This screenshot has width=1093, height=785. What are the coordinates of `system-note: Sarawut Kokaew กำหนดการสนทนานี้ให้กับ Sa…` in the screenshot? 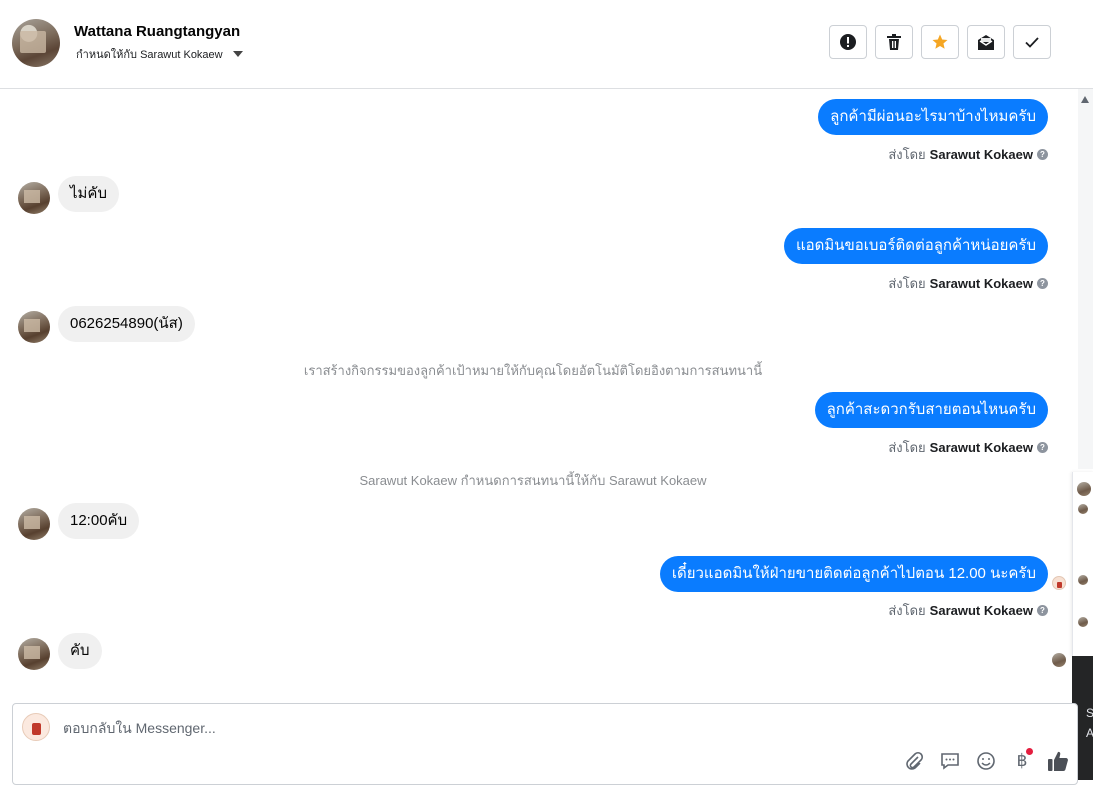 It's located at (533, 480).